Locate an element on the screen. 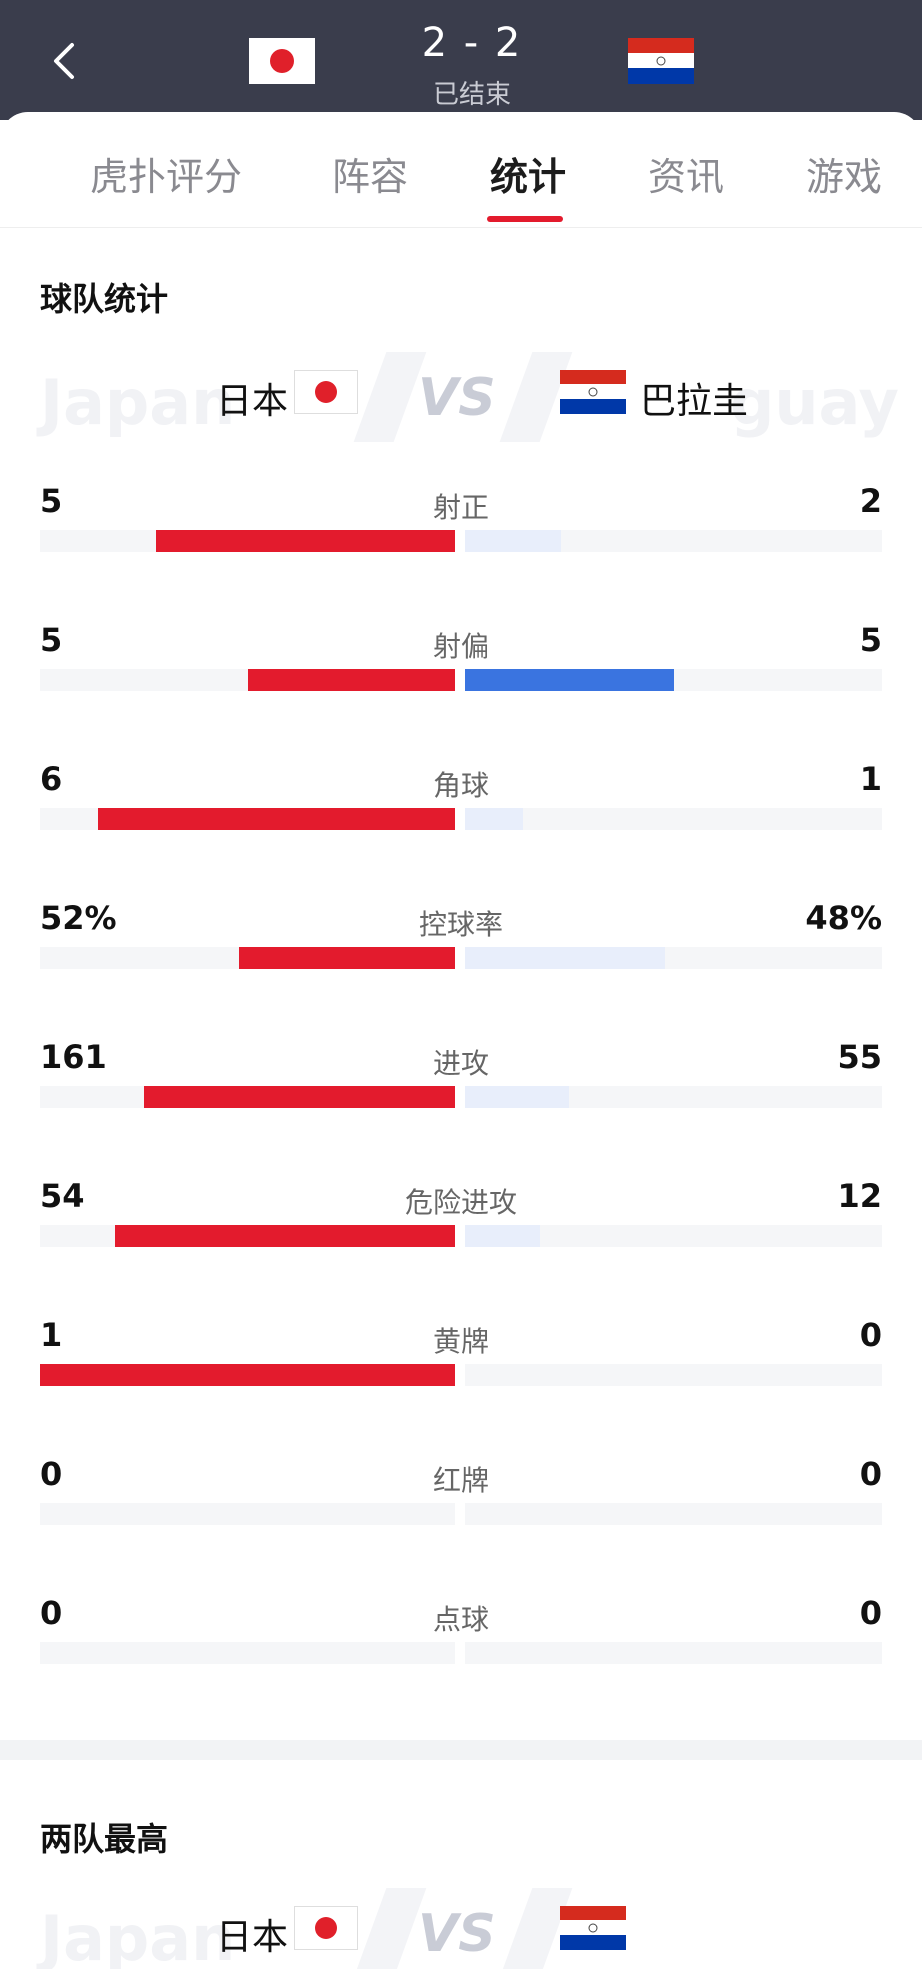 This screenshot has height=1969, width=922. stat-row: 6 角球 1 is located at coordinates (461, 829).